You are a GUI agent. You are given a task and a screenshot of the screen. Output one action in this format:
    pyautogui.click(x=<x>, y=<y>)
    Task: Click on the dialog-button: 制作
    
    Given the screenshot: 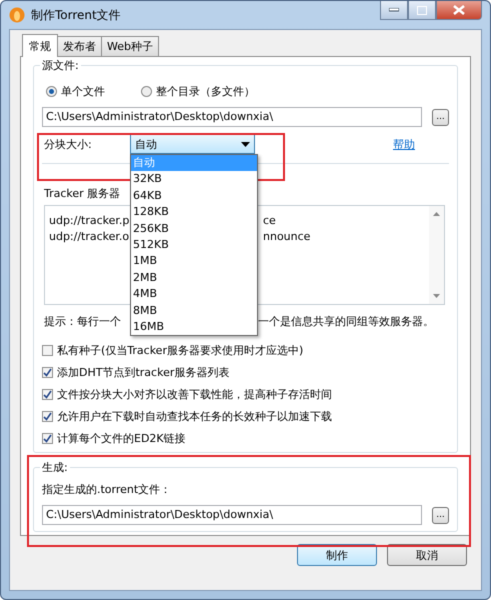 What is the action you would take?
    pyautogui.click(x=337, y=555)
    